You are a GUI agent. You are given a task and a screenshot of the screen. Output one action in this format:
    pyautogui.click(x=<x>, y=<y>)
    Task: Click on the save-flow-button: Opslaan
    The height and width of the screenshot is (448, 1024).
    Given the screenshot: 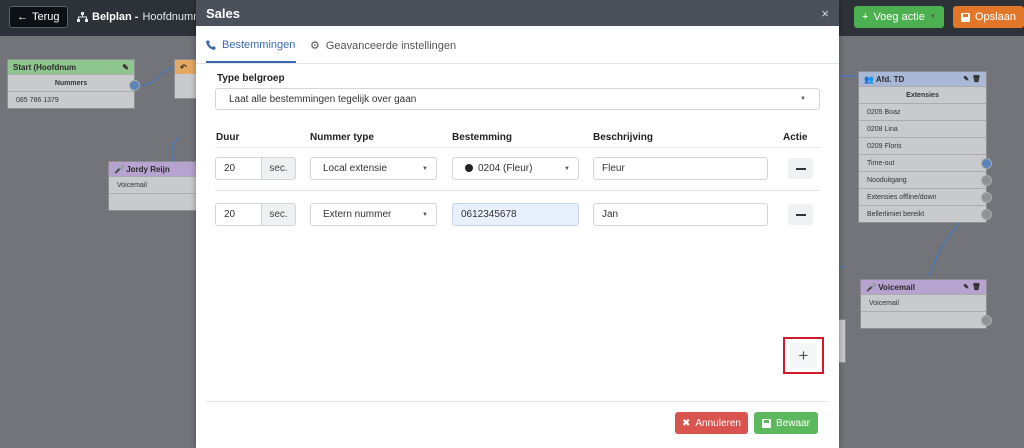 What is the action you would take?
    pyautogui.click(x=988, y=17)
    